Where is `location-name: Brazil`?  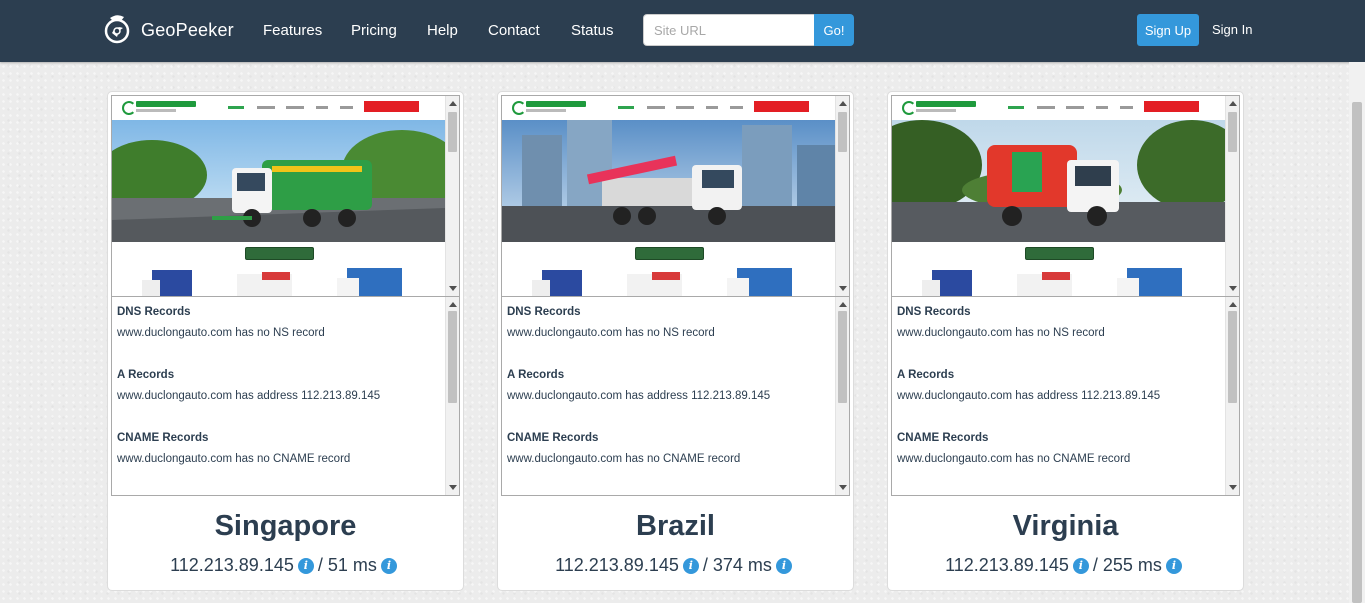
location-name: Brazil is located at coordinates (675, 526).